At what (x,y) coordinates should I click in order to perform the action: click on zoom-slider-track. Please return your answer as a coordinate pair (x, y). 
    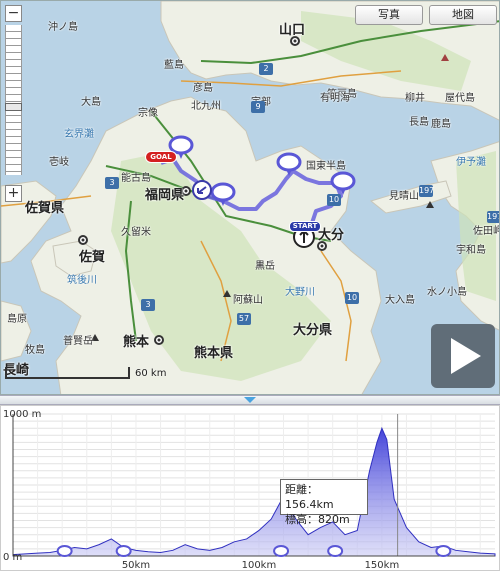
    Looking at the image, I should click on (13, 100).